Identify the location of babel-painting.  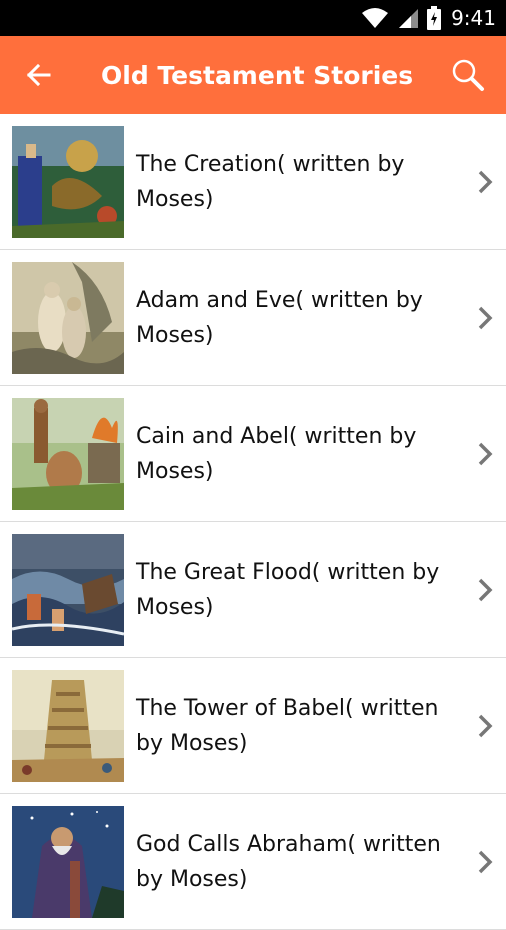
(68, 726).